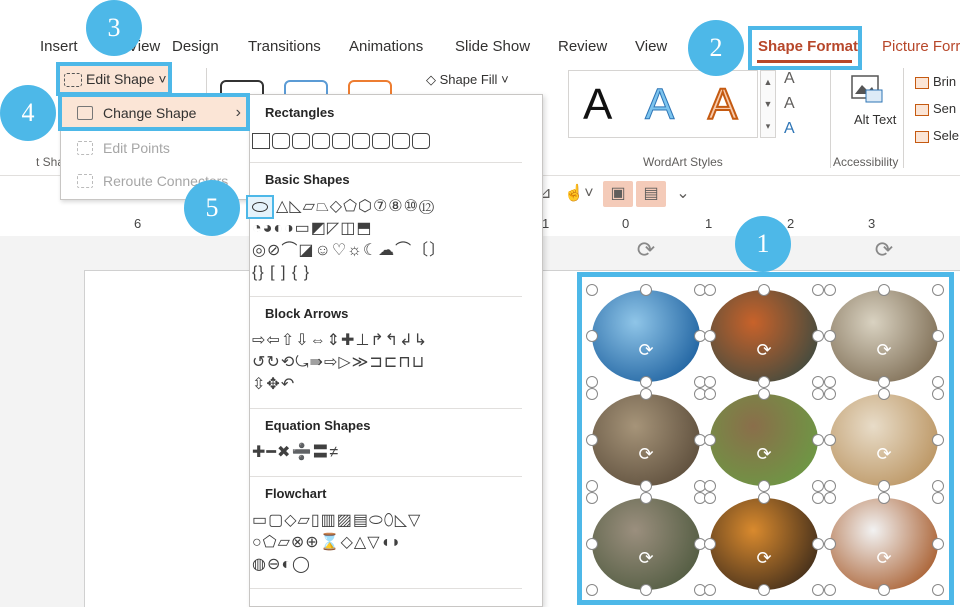  What do you see at coordinates (273, 385) in the screenshot?
I see `block-arrows-row-3: ⇳✥↶` at bounding box center [273, 385].